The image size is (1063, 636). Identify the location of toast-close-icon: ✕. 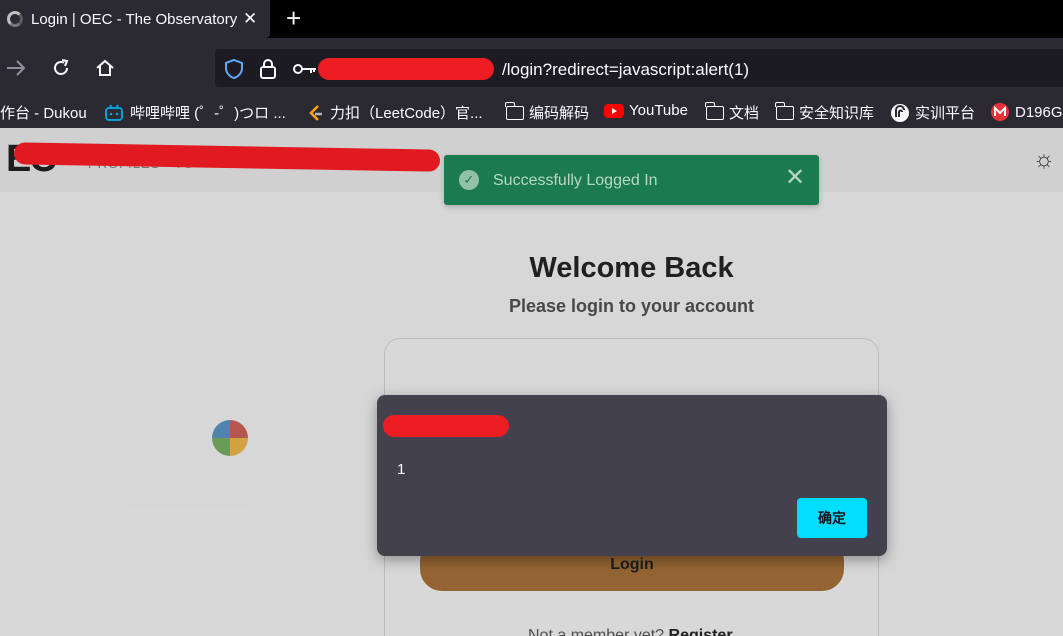
(795, 178).